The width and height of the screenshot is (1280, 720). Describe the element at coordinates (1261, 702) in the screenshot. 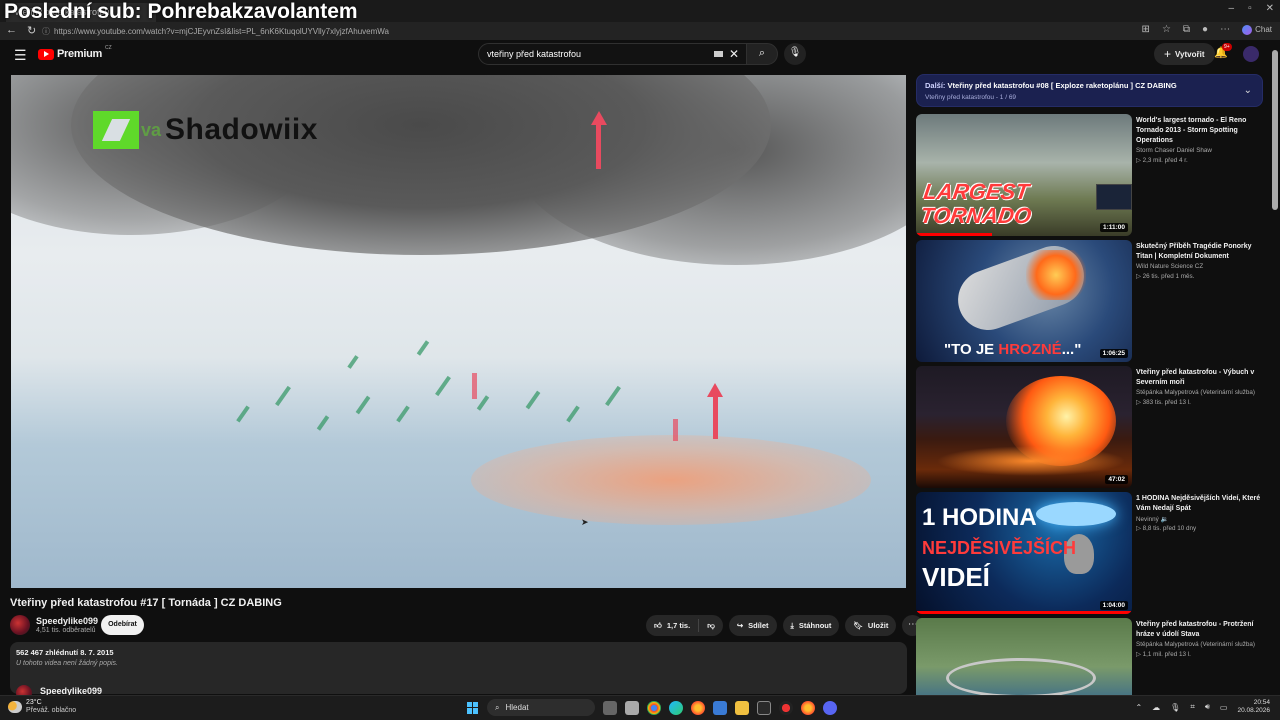

I see `time: 20:54` at that location.